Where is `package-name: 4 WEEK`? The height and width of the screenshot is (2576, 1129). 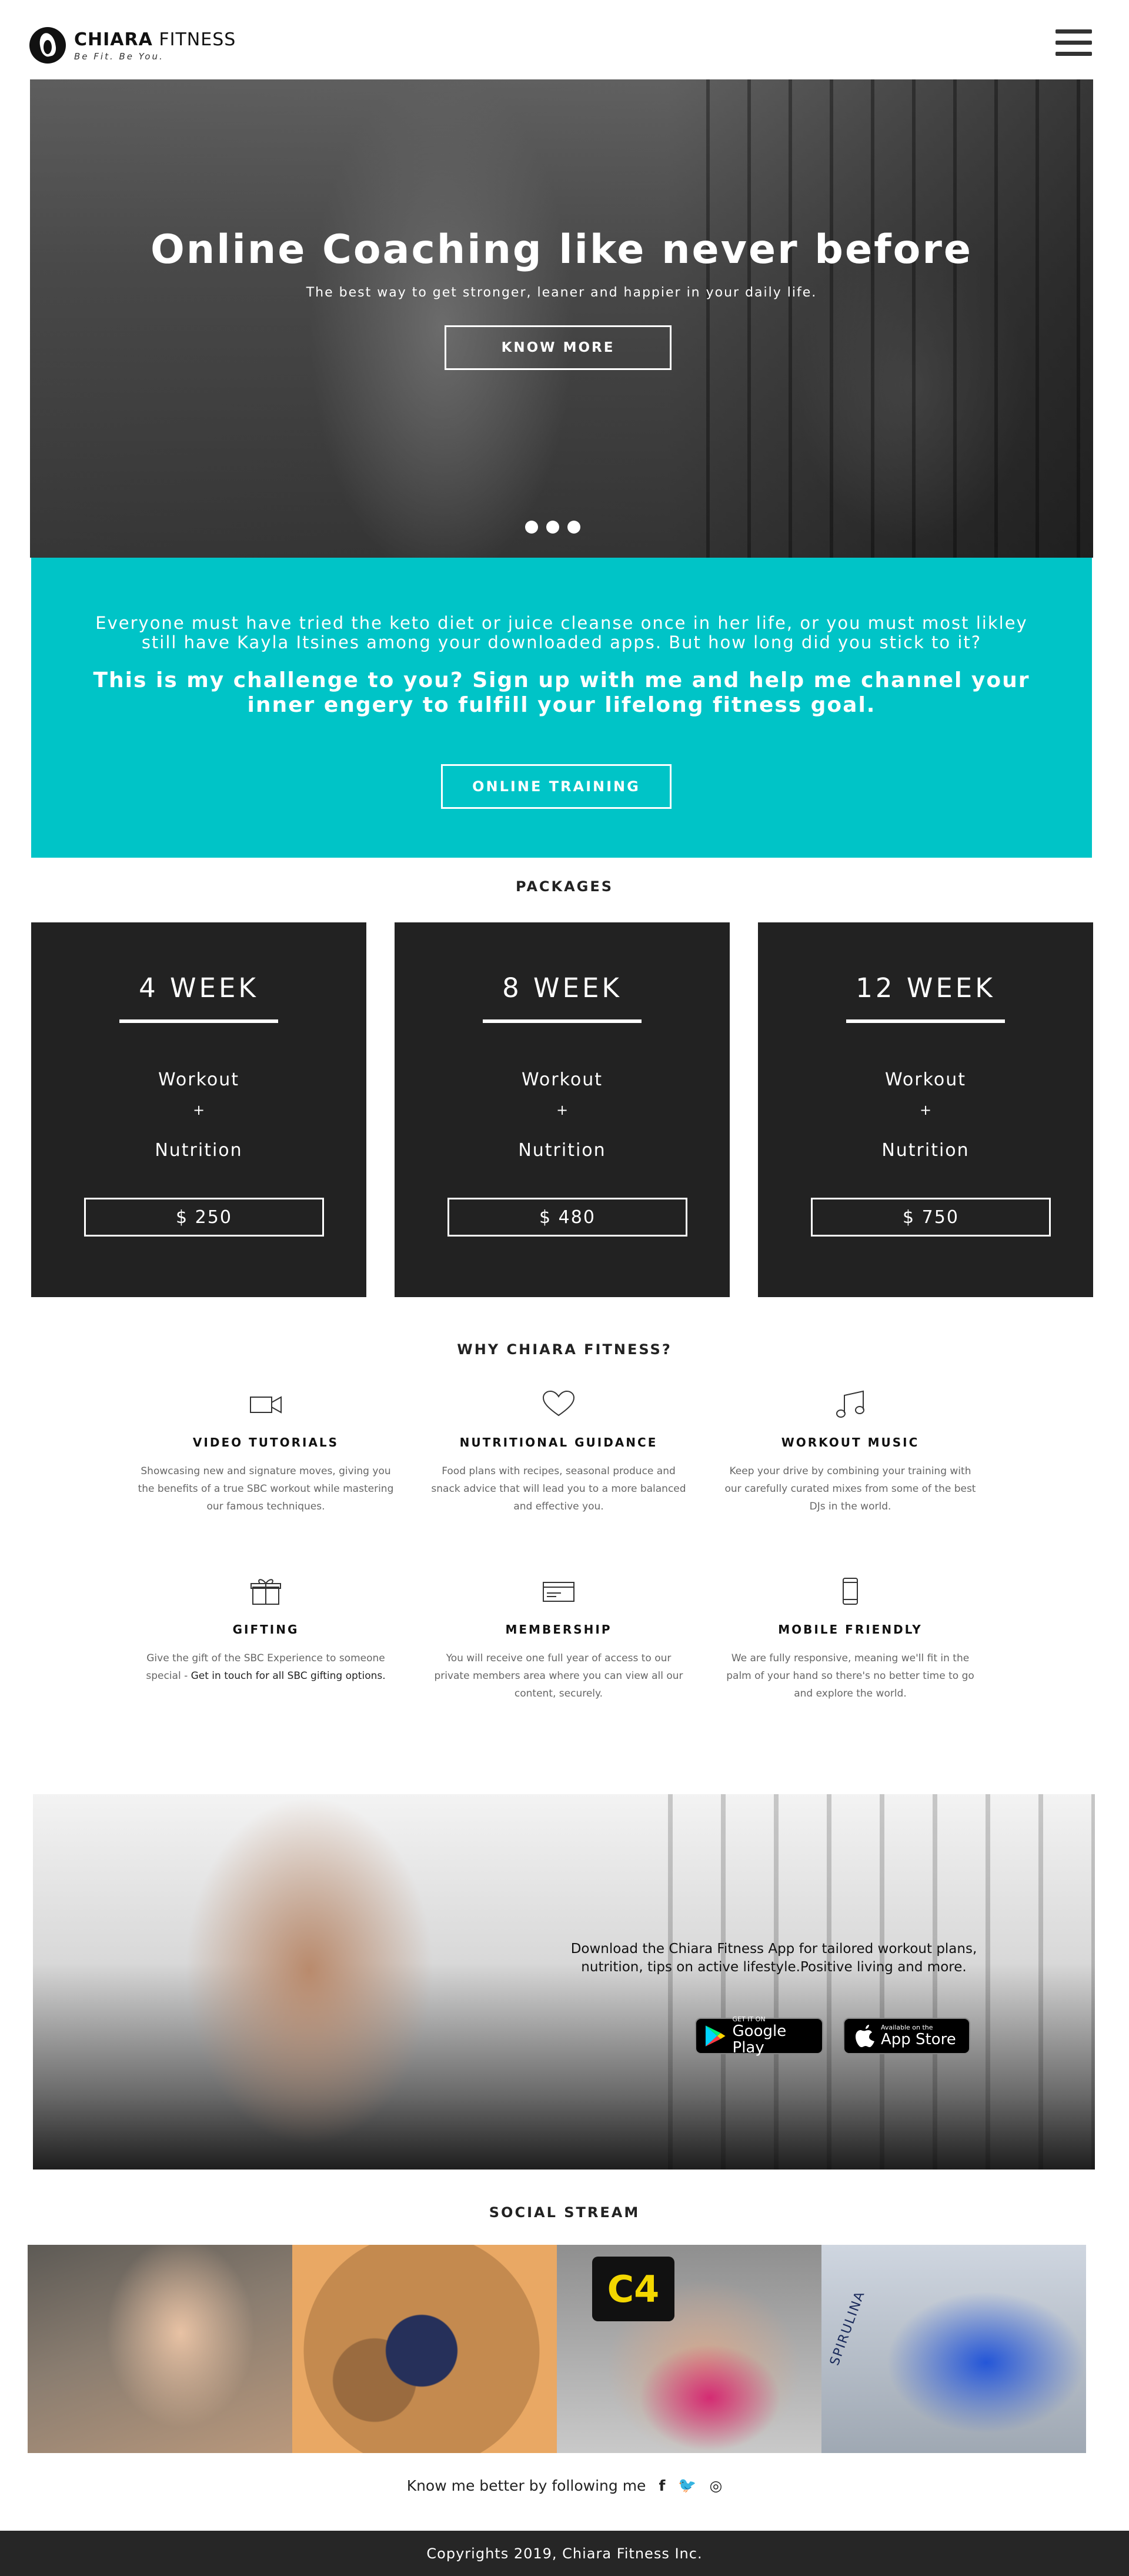 package-name: 4 WEEK is located at coordinates (199, 988).